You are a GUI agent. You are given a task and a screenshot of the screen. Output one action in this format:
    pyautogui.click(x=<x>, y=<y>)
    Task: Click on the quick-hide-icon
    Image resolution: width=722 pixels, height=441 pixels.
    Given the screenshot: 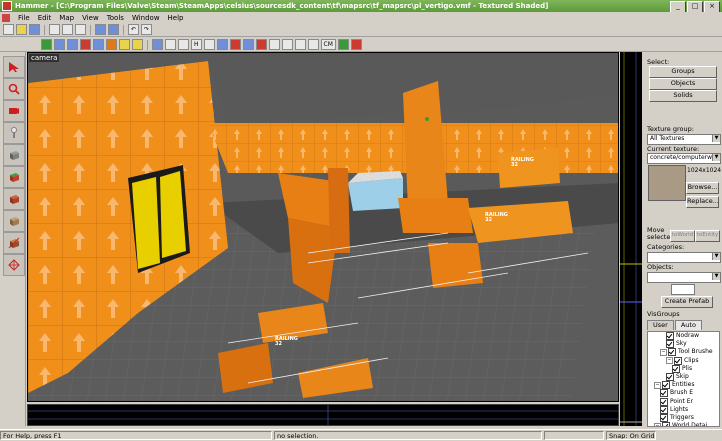 What is the action you would take?
    pyautogui.click(x=261, y=44)
    